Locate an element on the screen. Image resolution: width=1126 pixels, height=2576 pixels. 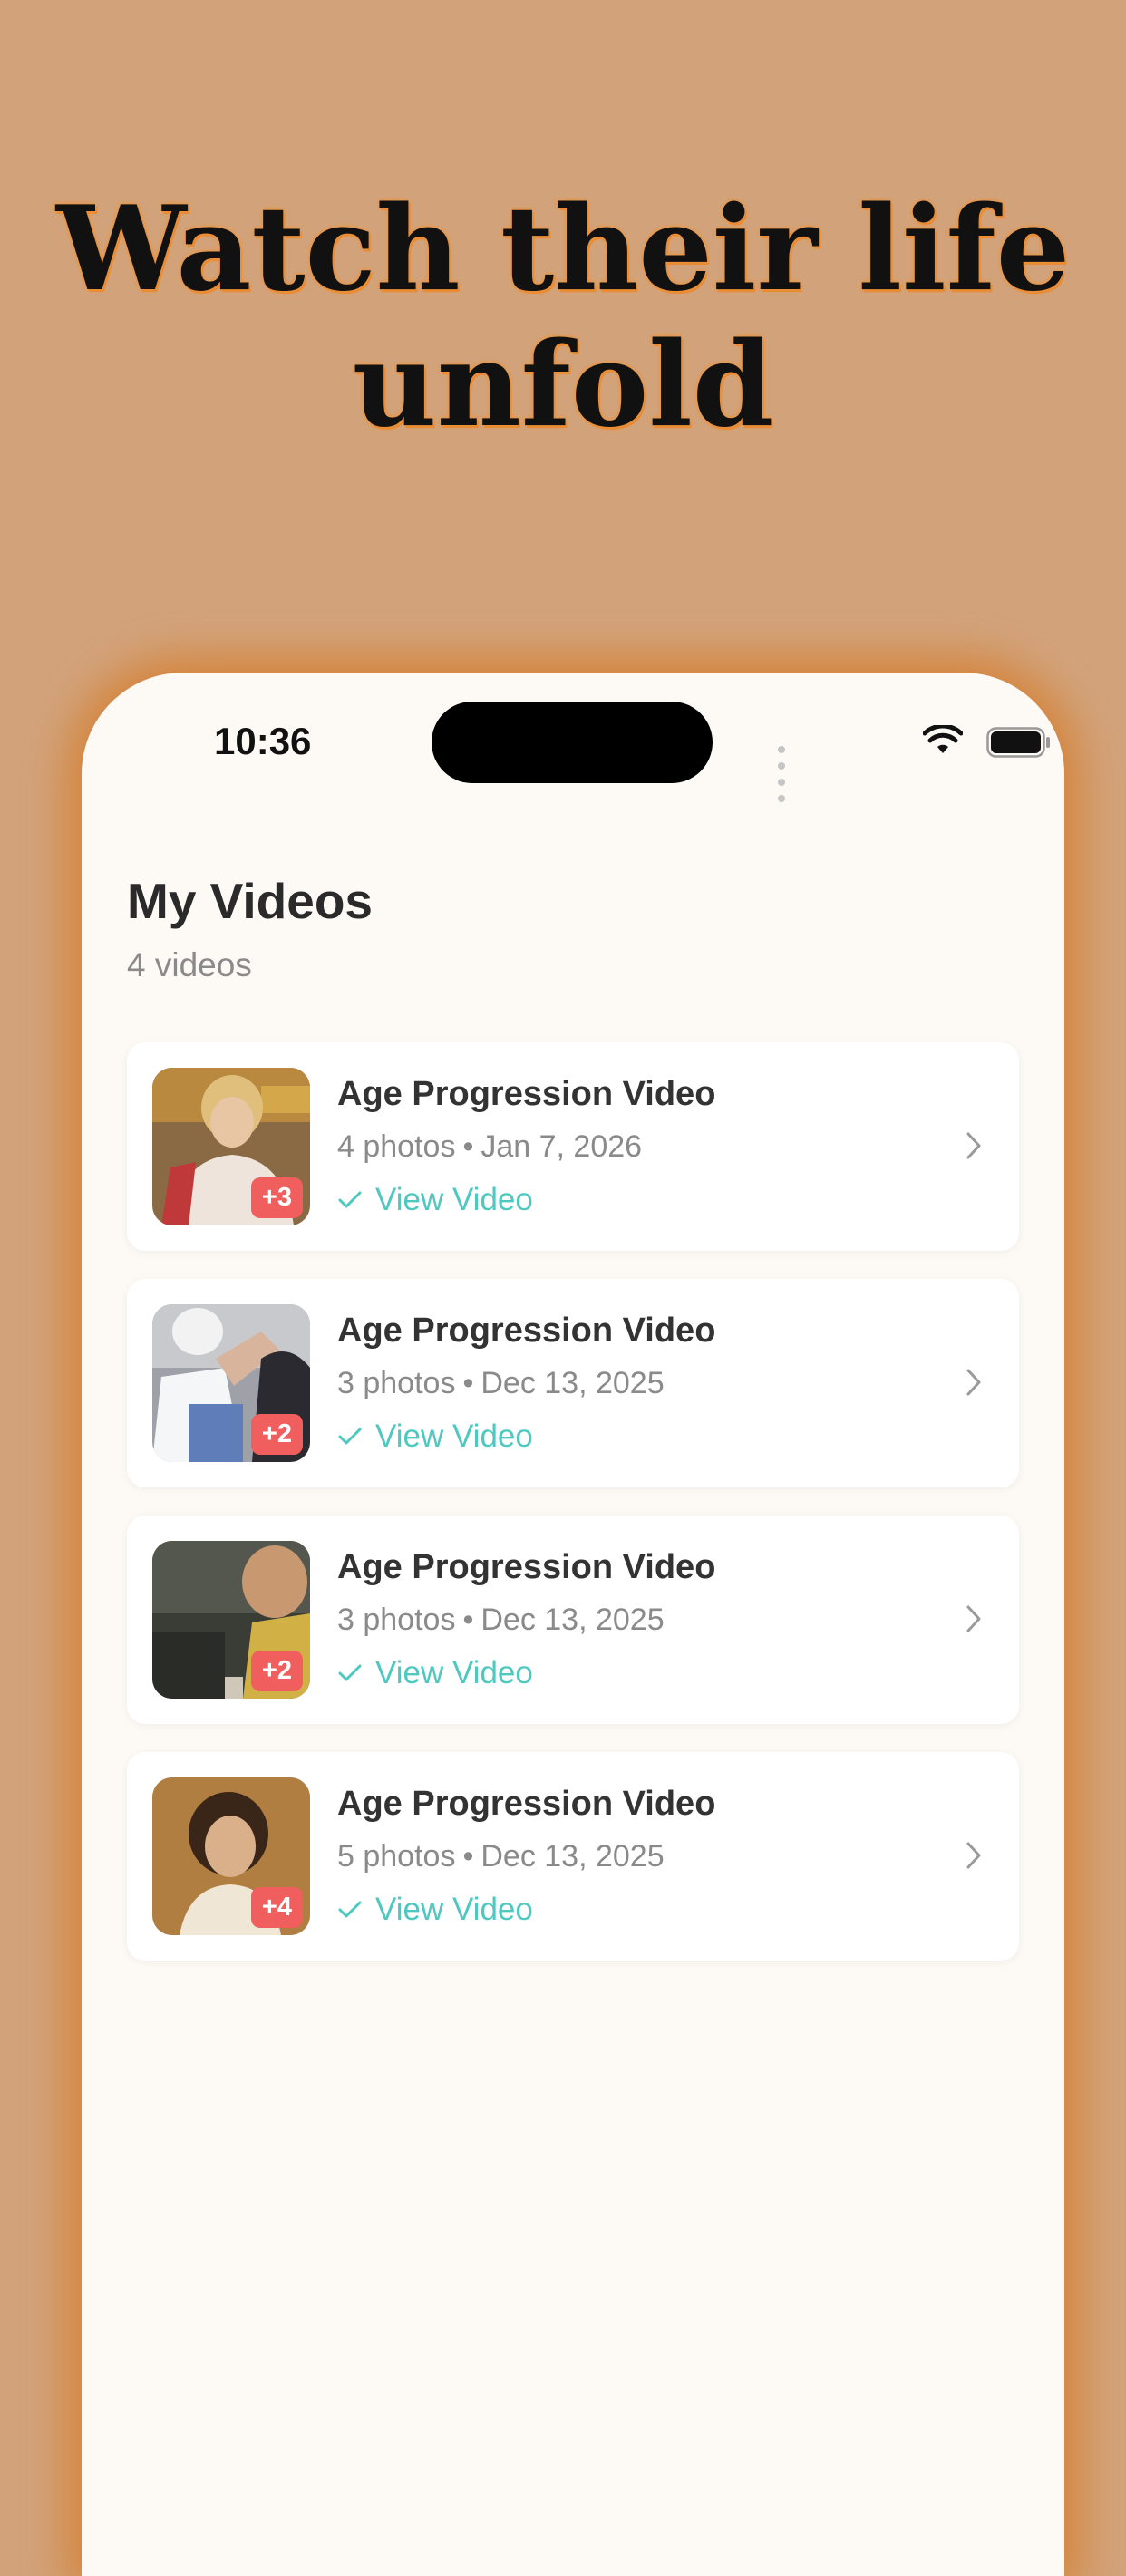
photo-count: 5 photos is located at coordinates (396, 1856).